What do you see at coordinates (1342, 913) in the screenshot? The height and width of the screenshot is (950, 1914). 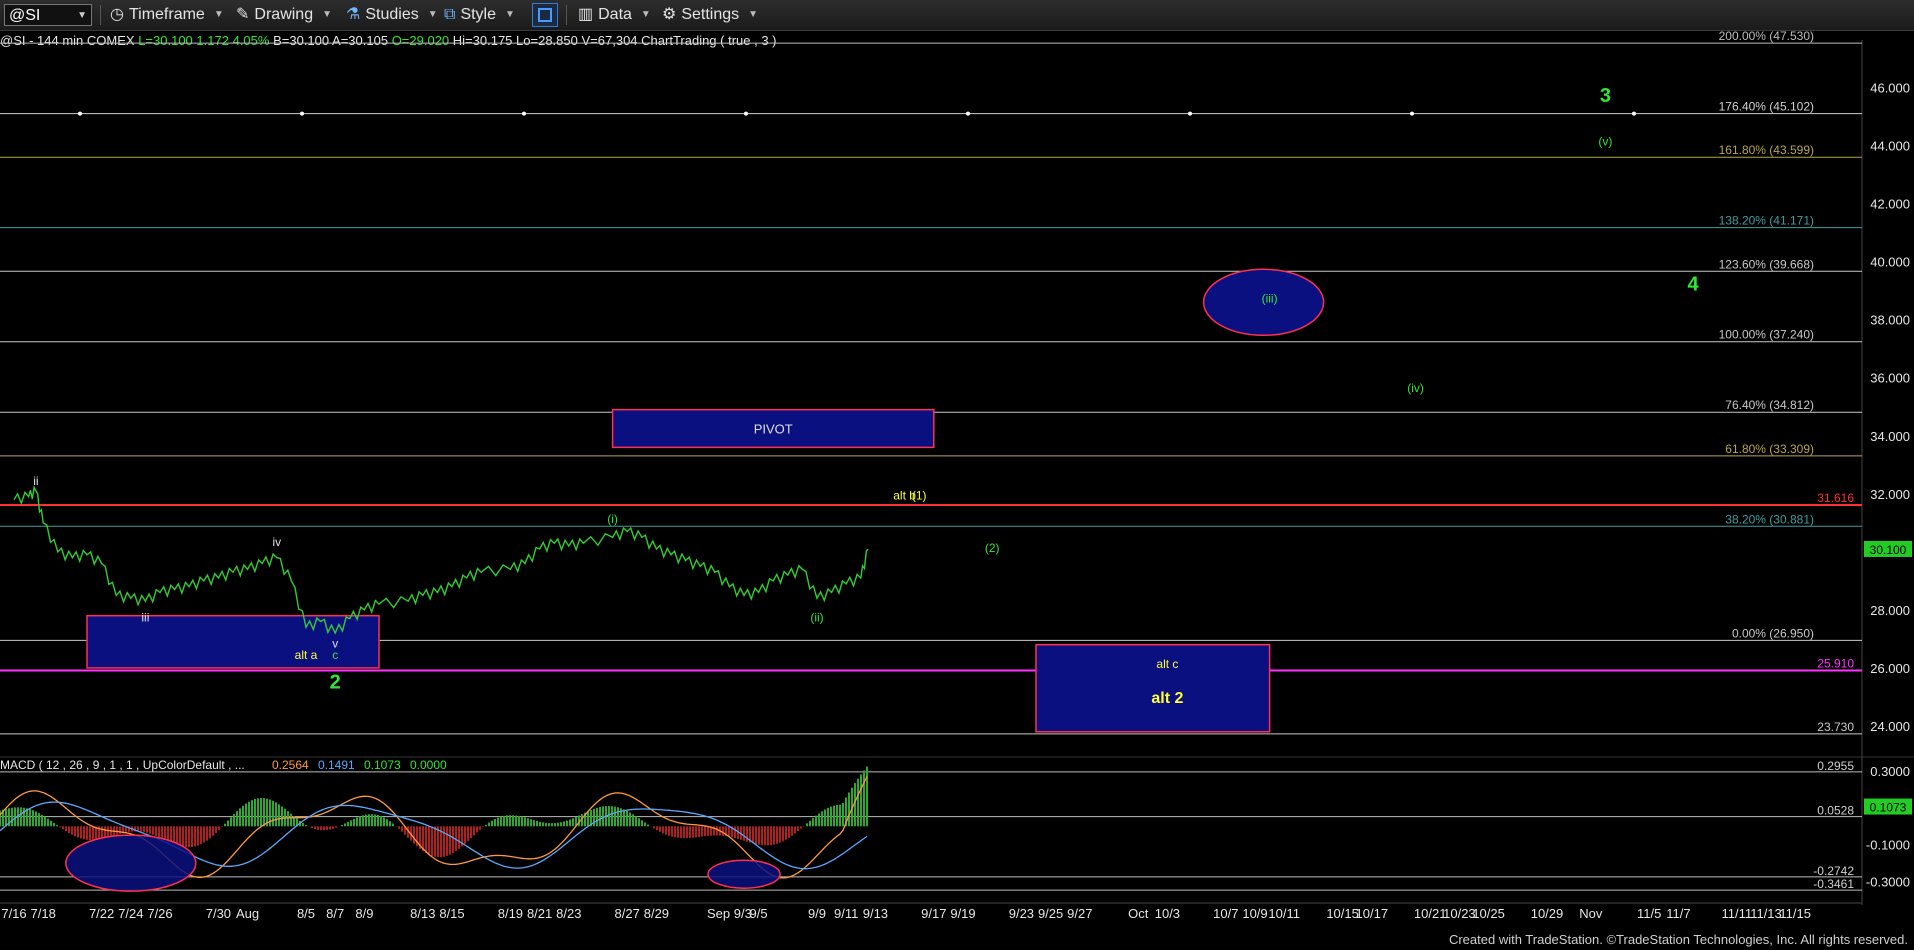 I see `time-axis-tick: 10/15` at bounding box center [1342, 913].